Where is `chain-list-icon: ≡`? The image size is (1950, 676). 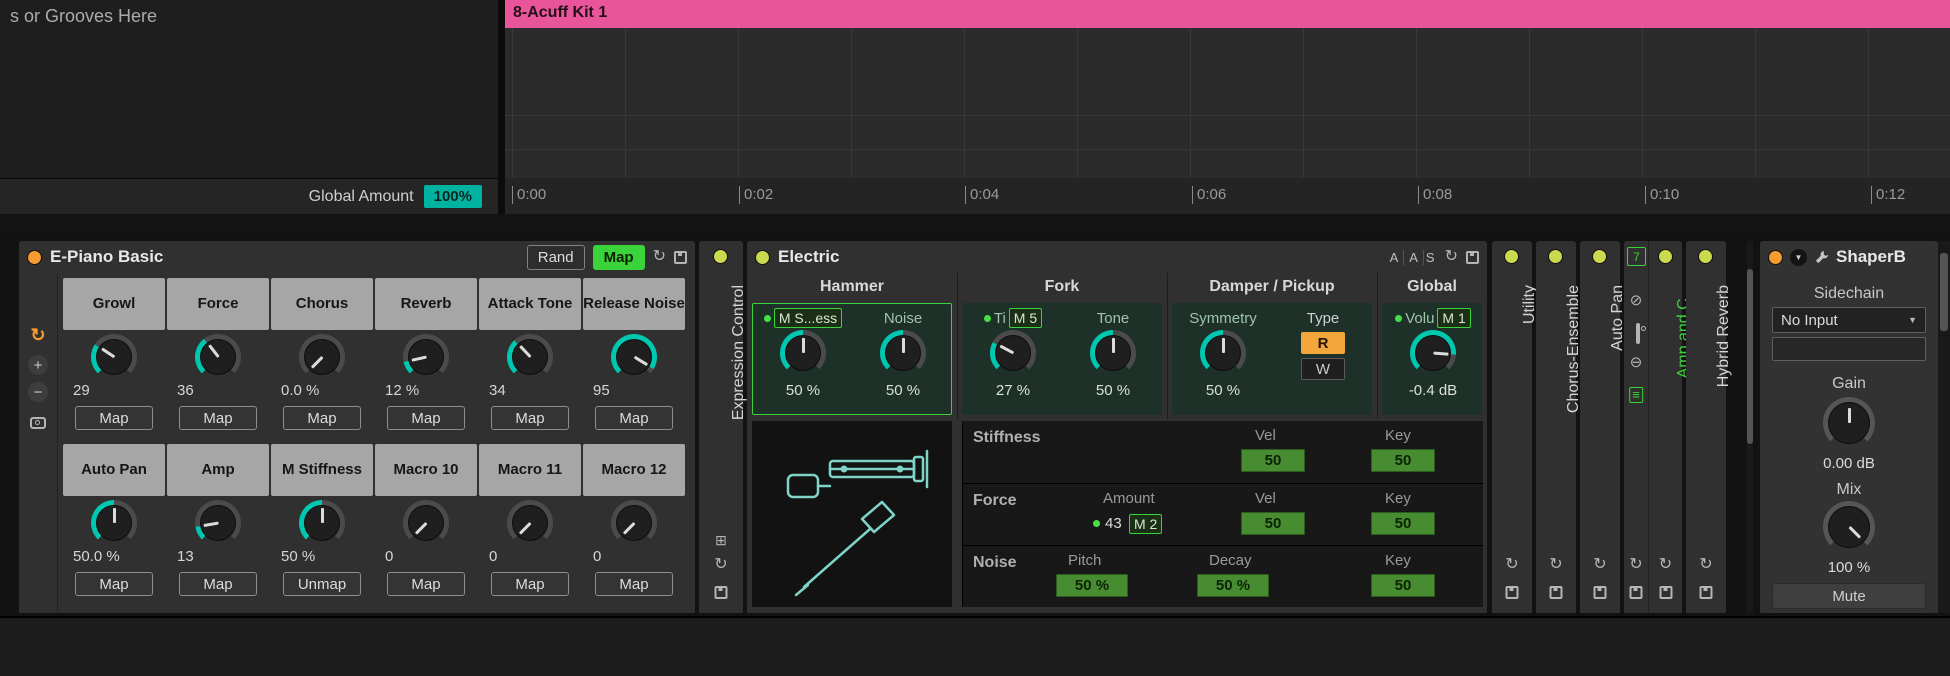
chain-list-icon: ≡ is located at coordinates (1636, 395).